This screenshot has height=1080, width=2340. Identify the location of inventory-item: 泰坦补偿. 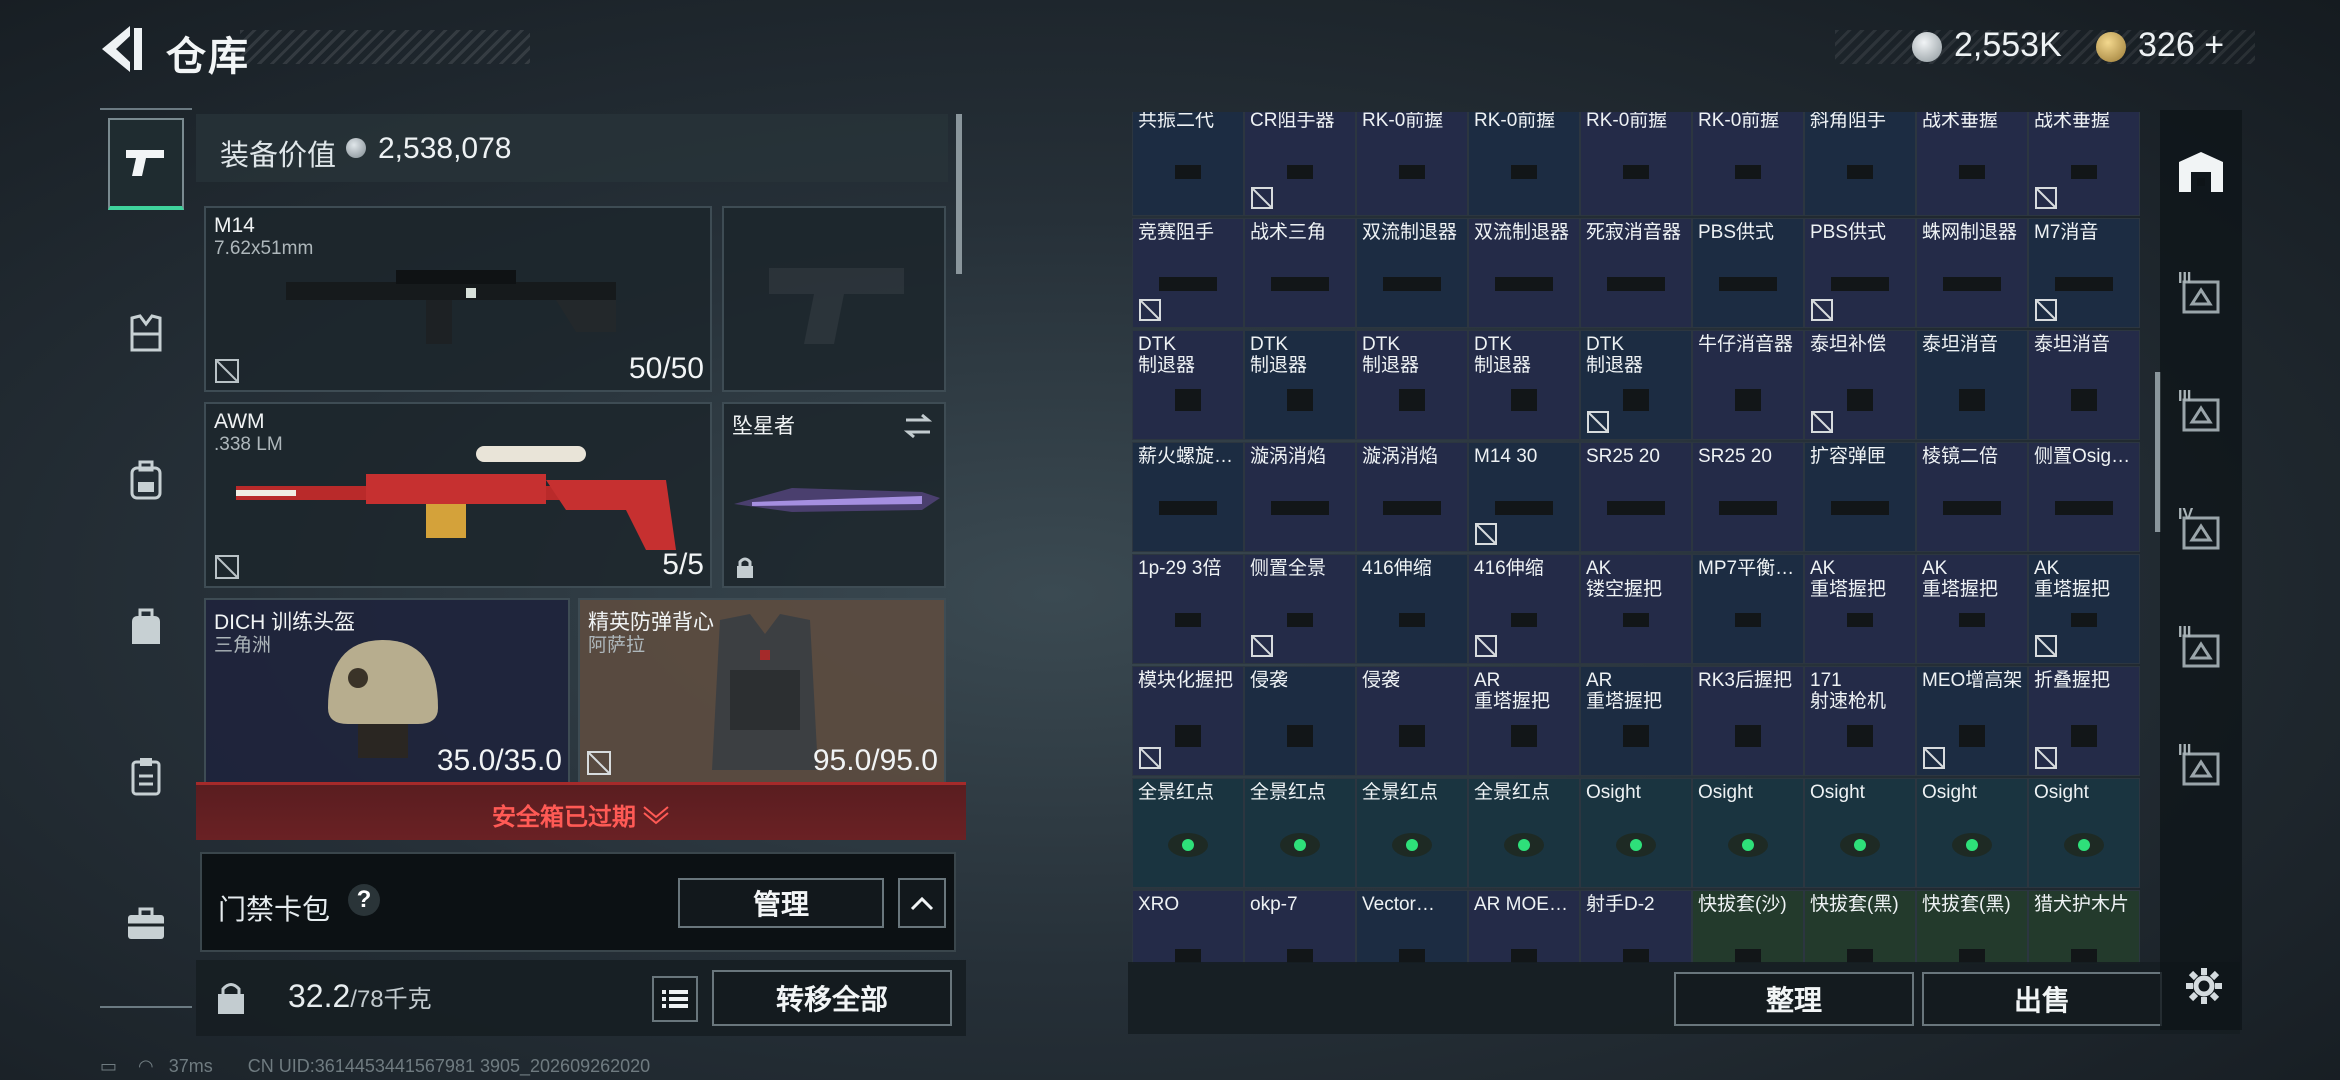
(1860, 385).